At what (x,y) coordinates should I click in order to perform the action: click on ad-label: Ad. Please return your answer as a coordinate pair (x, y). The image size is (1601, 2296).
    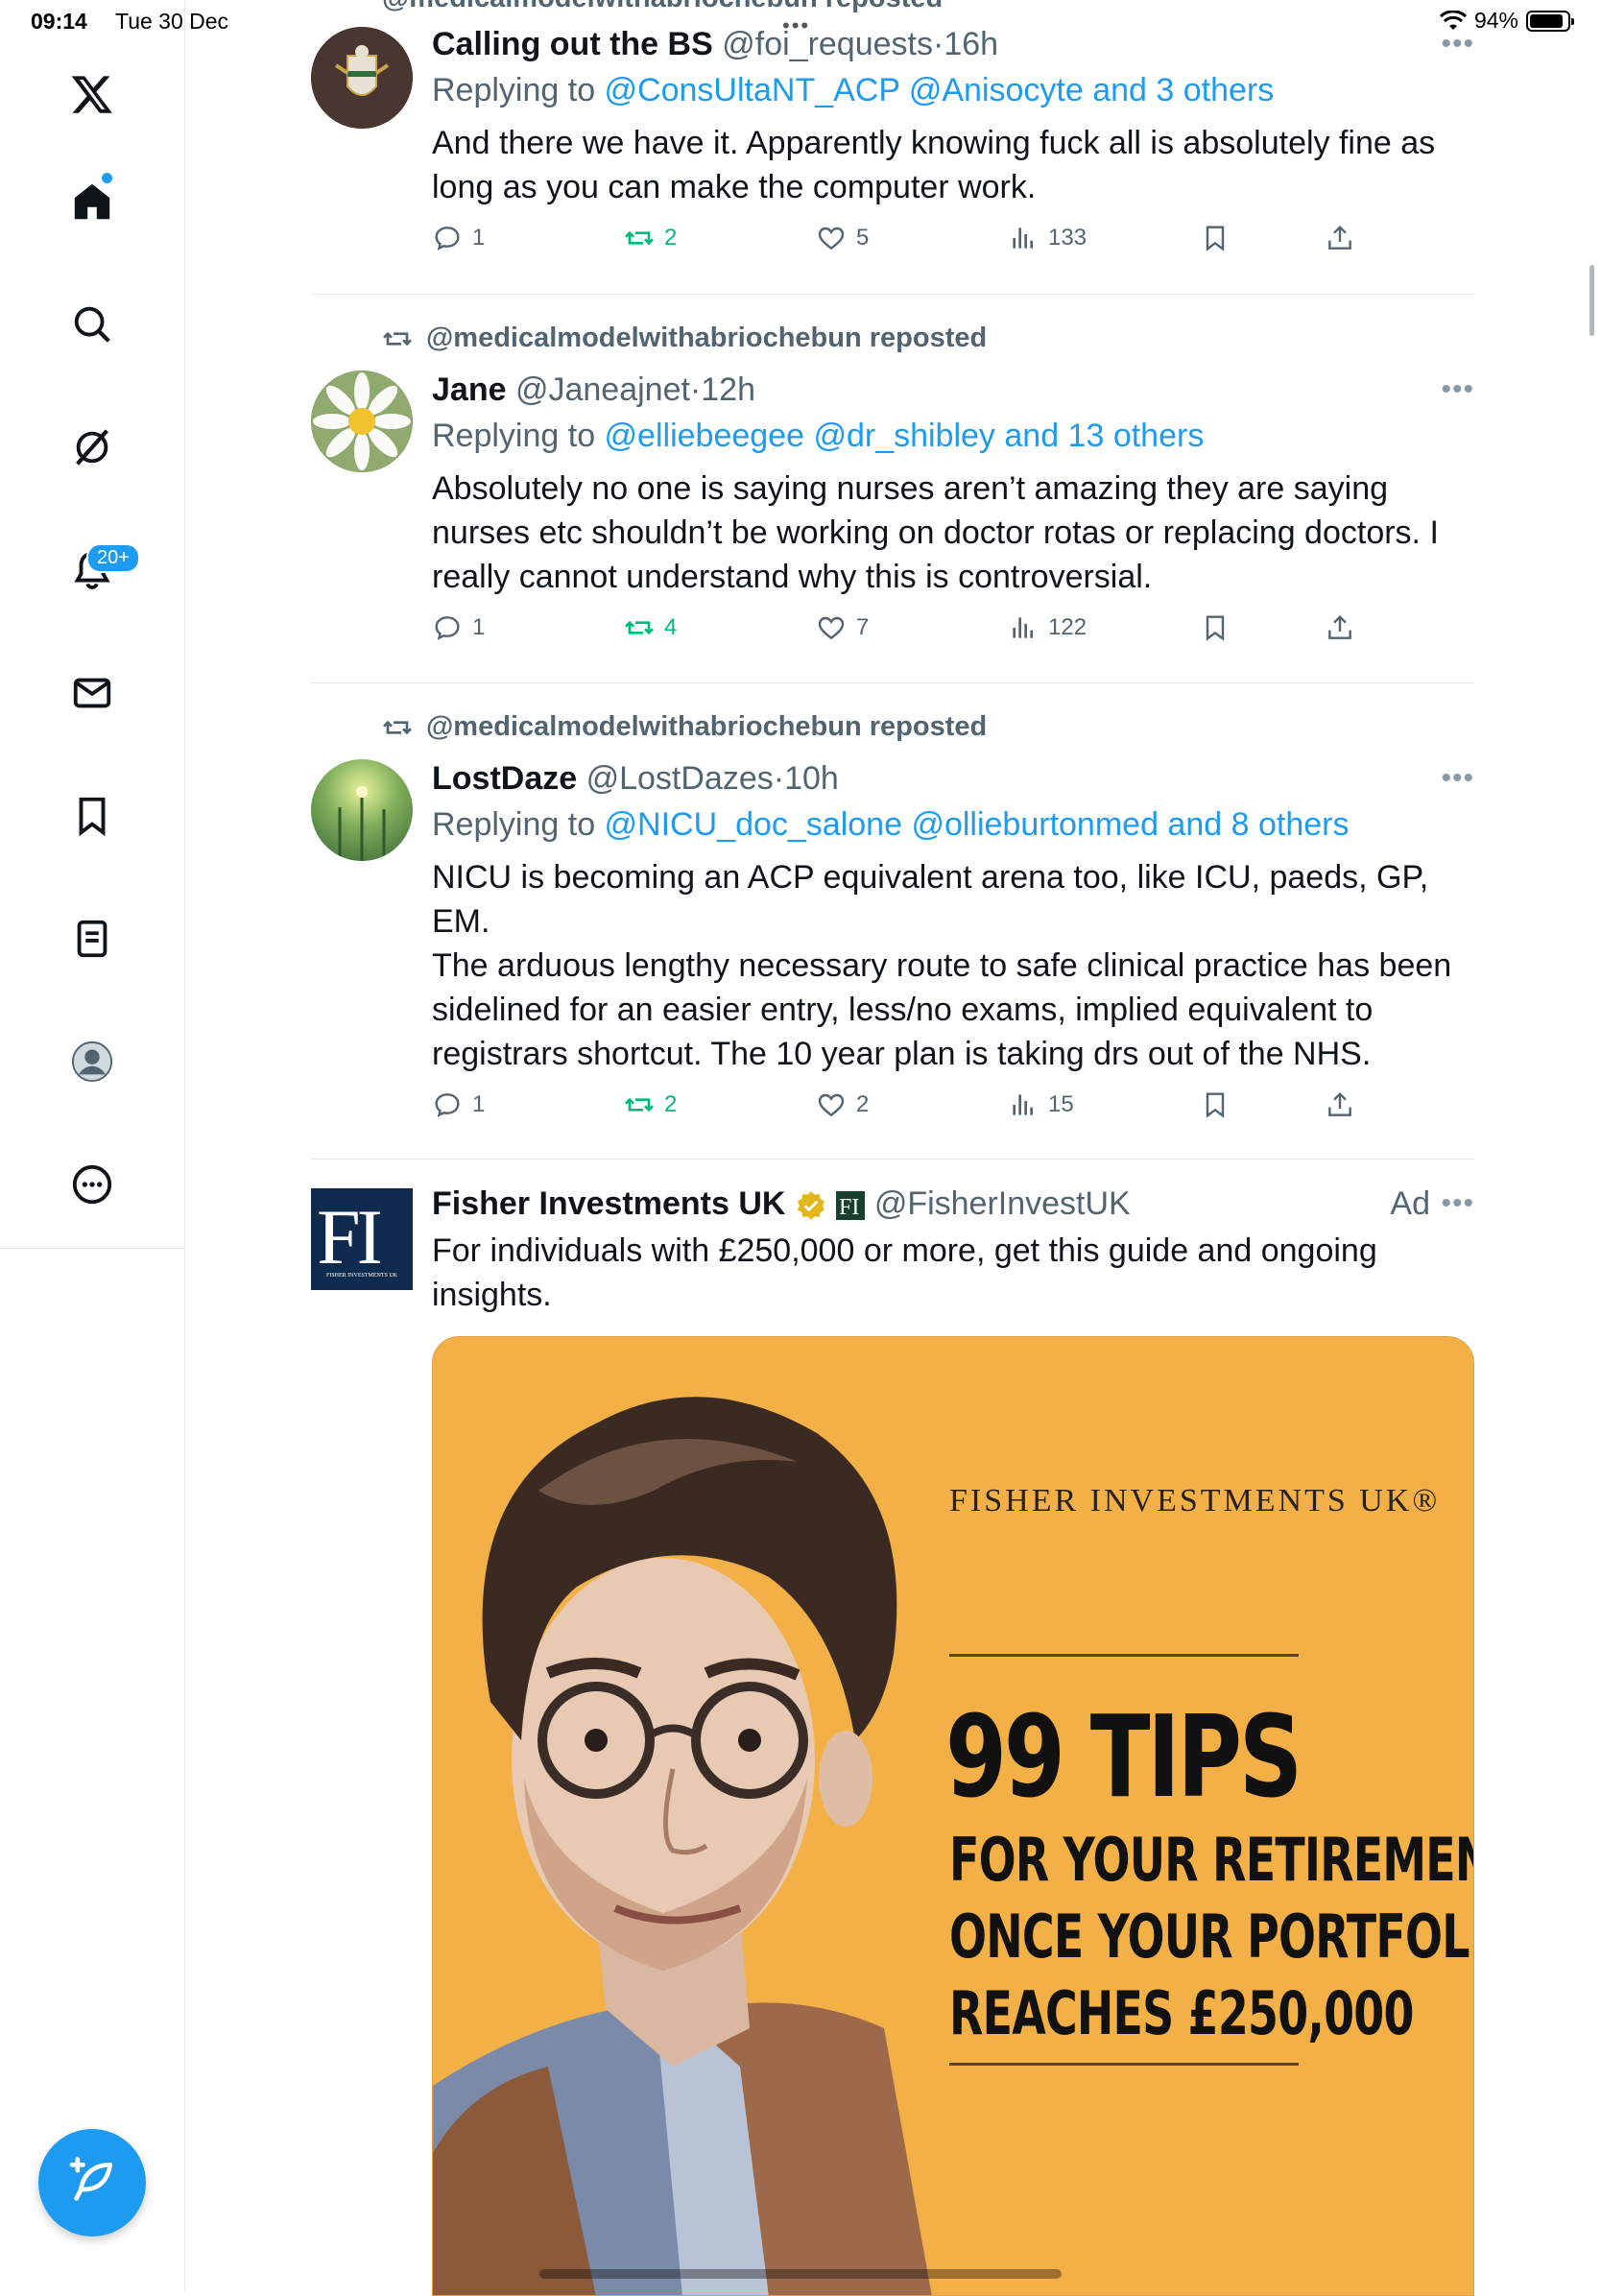
    Looking at the image, I should click on (1410, 1203).